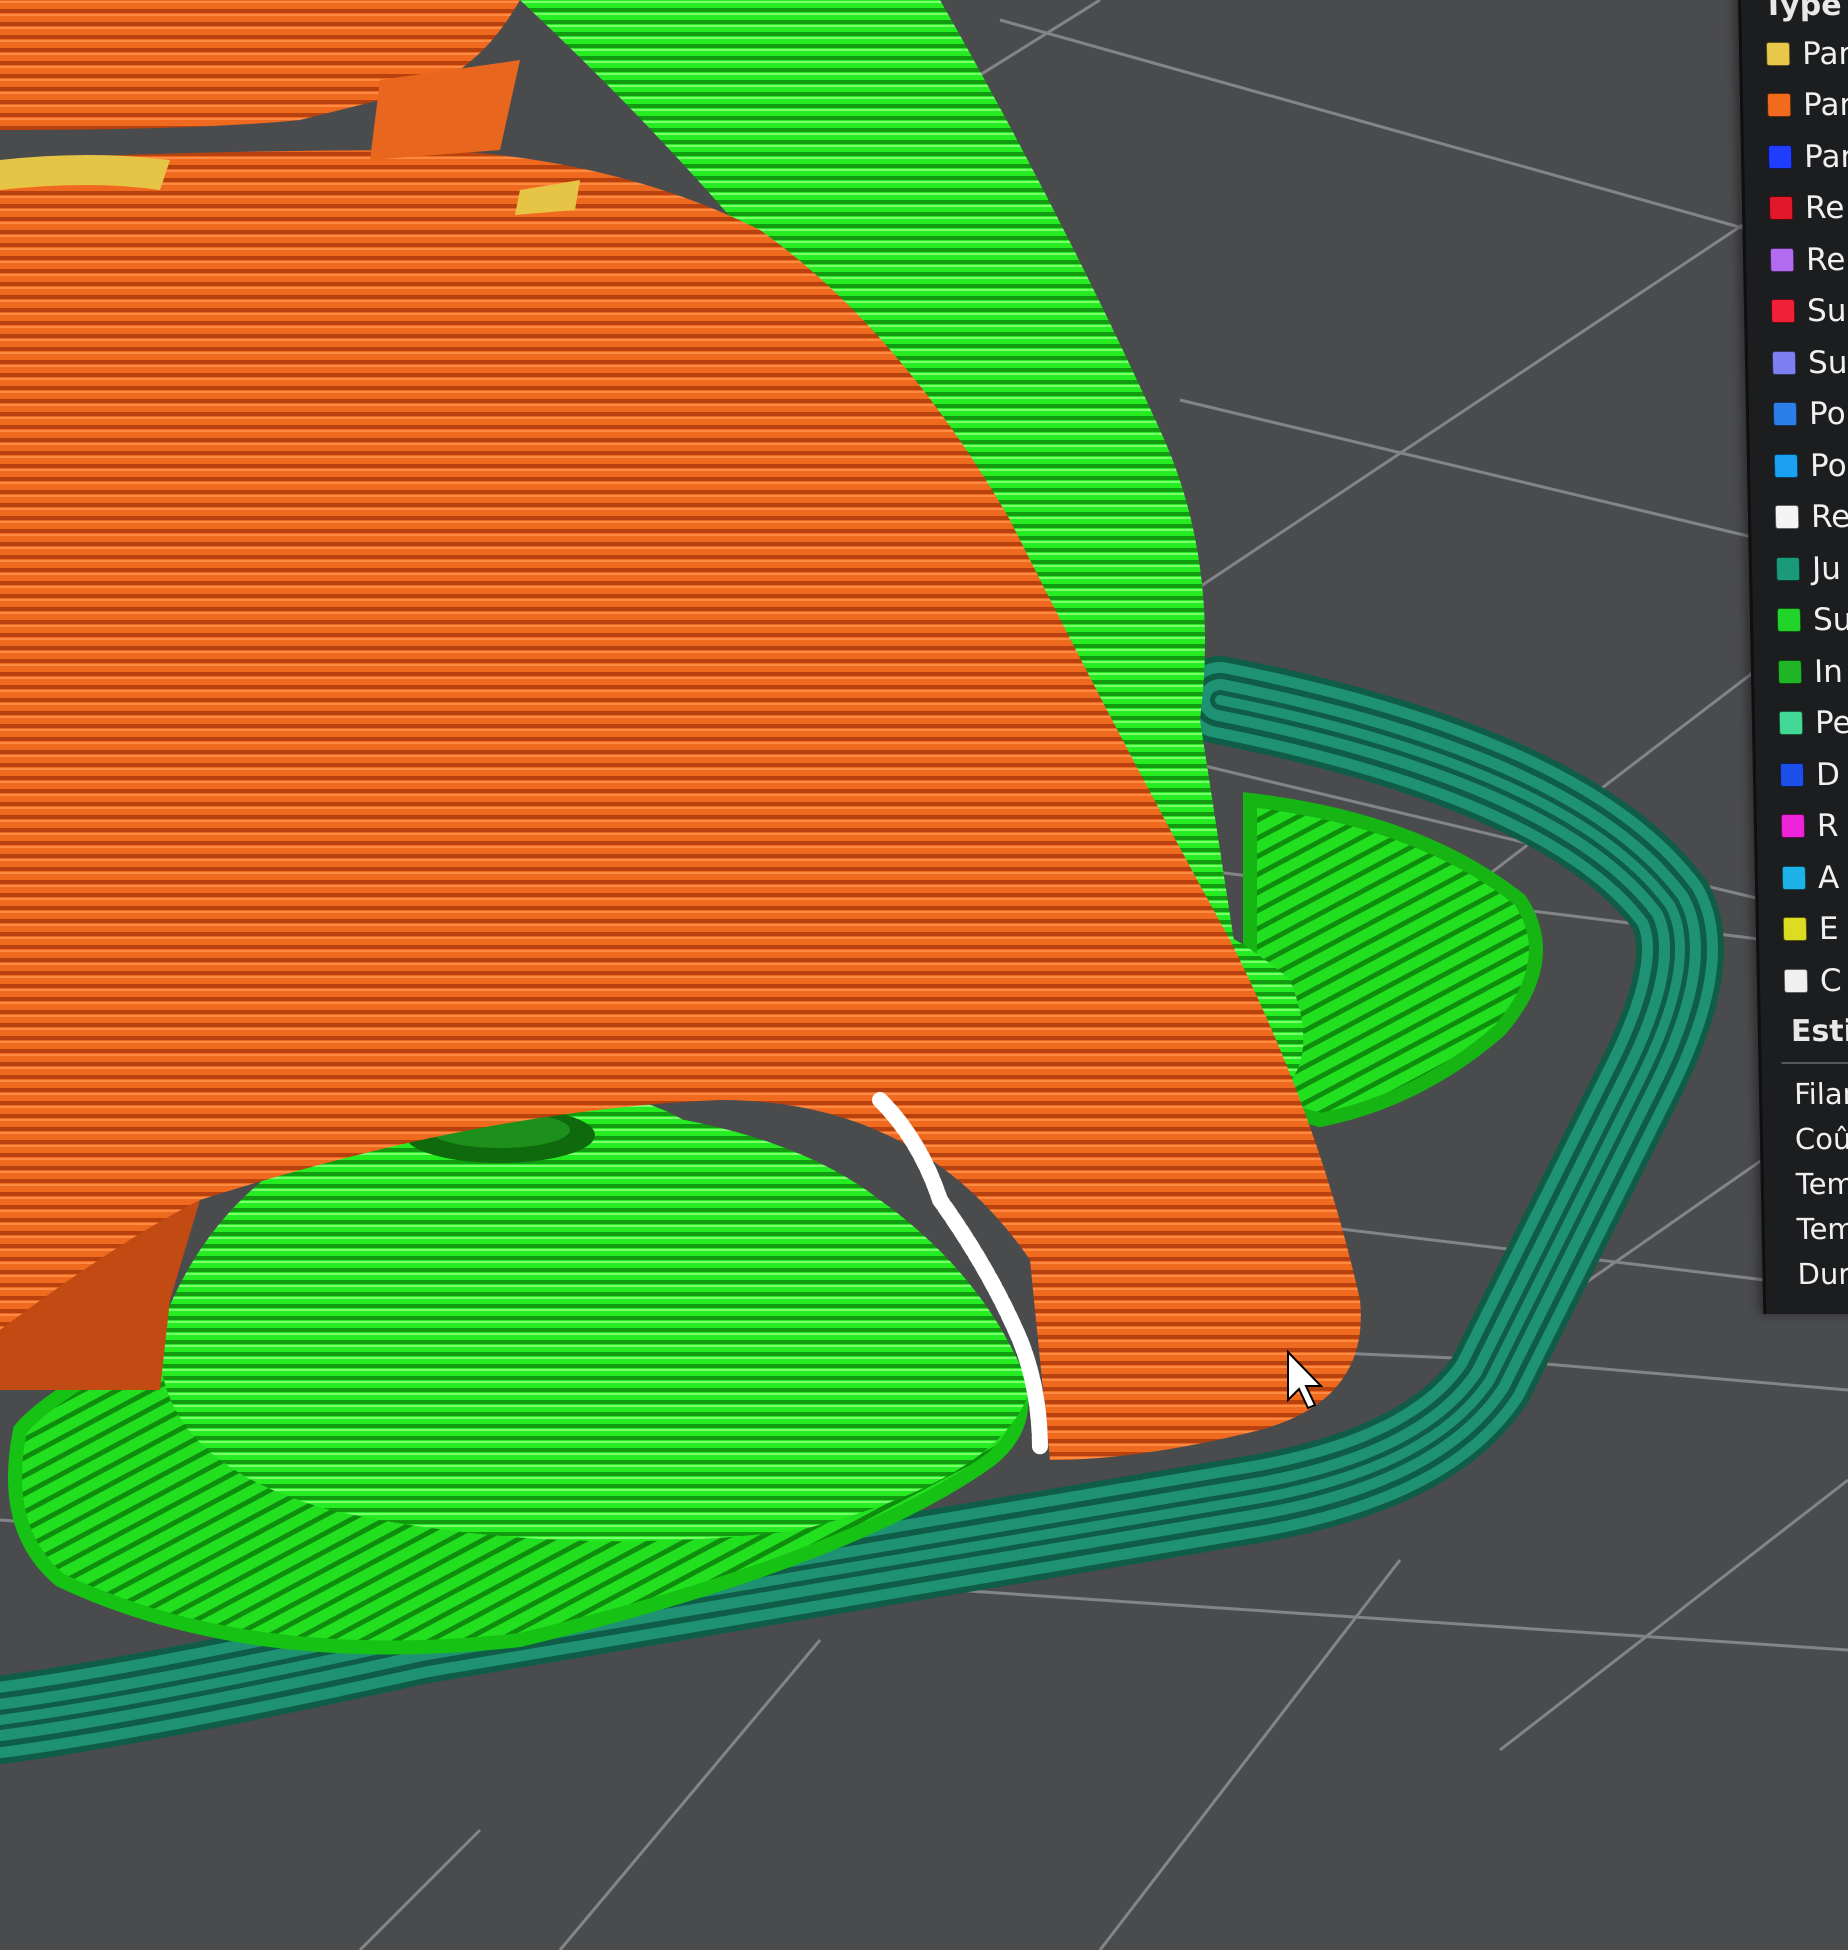  Describe the element at coordinates (1813, 775) in the screenshot. I see `legend-item: D` at that location.